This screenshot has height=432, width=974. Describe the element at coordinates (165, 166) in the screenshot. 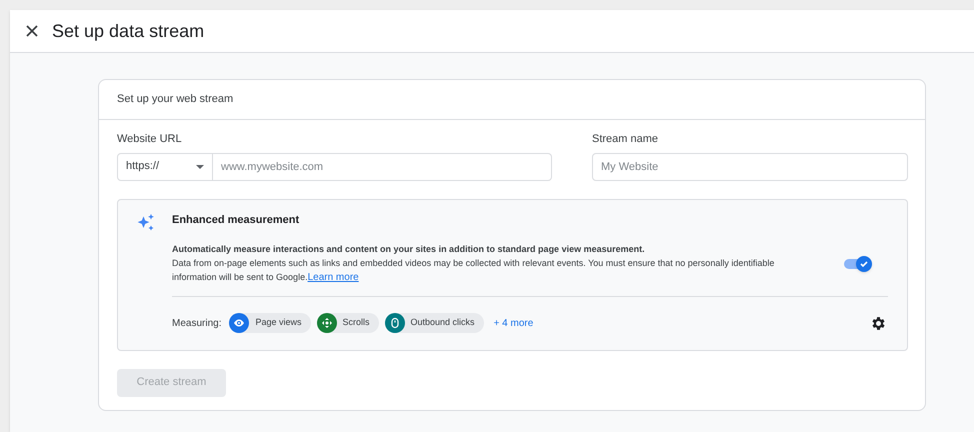

I see `protocol-dropdown: https://` at that location.